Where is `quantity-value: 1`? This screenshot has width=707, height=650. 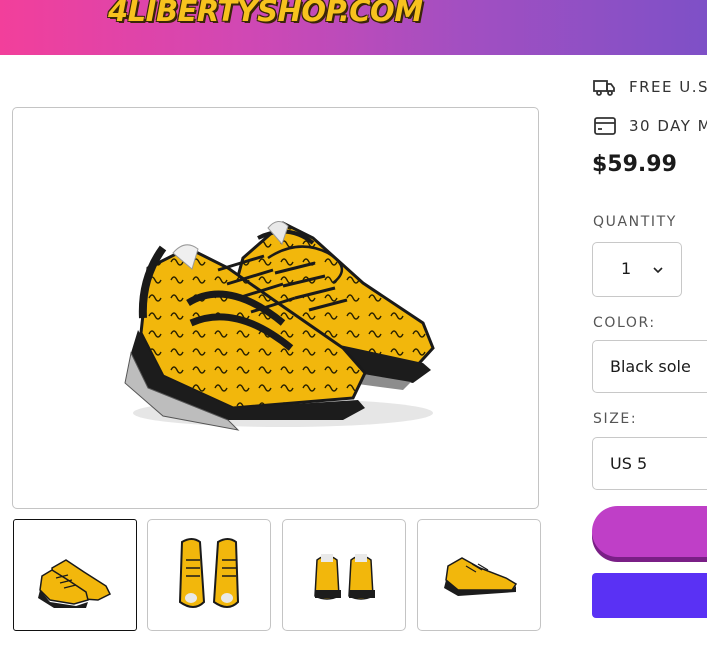 quantity-value: 1 is located at coordinates (626, 268).